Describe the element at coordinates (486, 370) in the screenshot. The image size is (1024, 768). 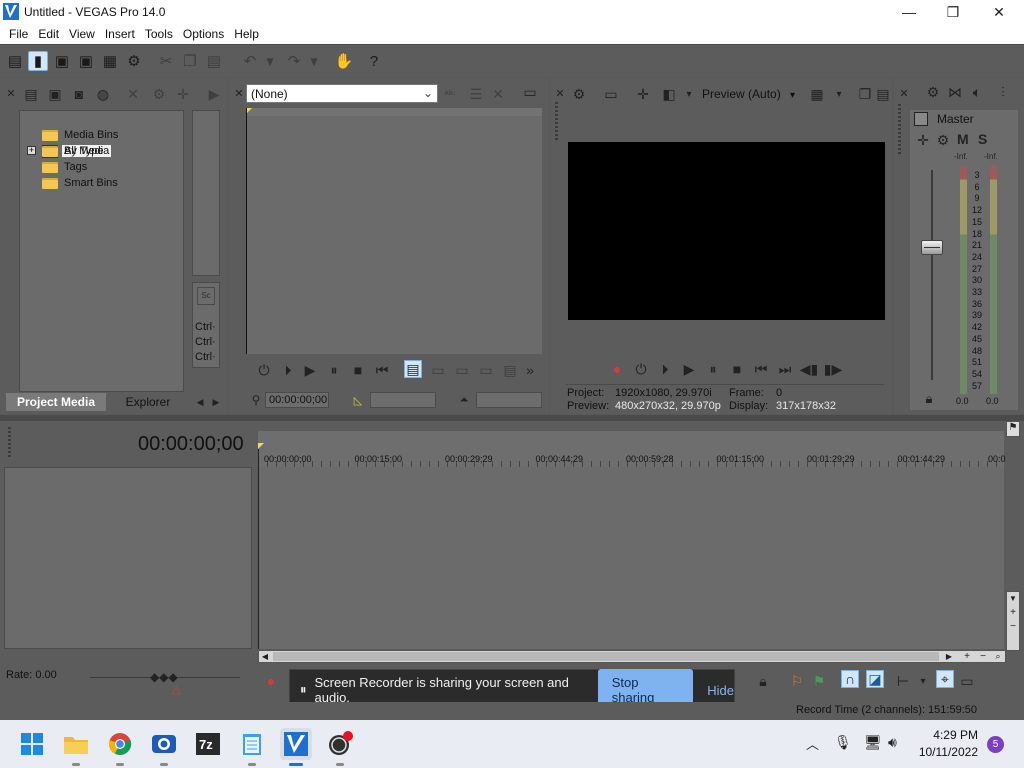
I see `fit-icon: ▭` at that location.